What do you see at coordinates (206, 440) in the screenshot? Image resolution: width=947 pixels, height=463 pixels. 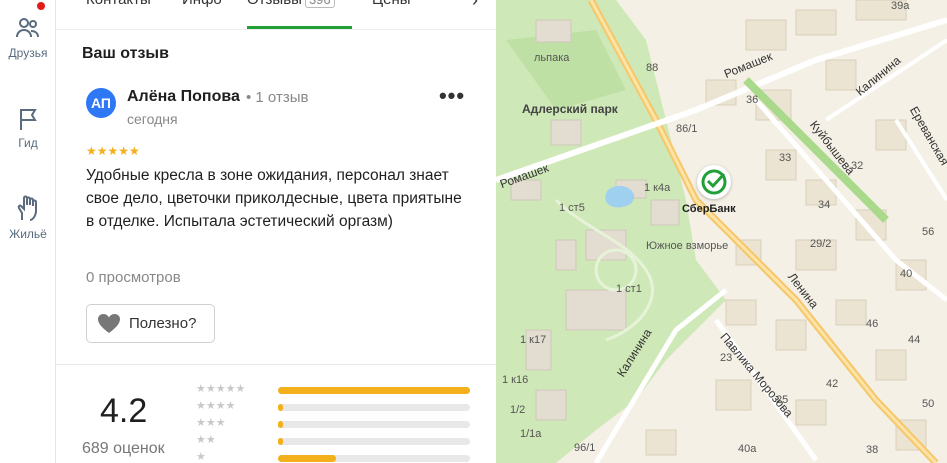 I see `rating-row-stars: ★★` at bounding box center [206, 440].